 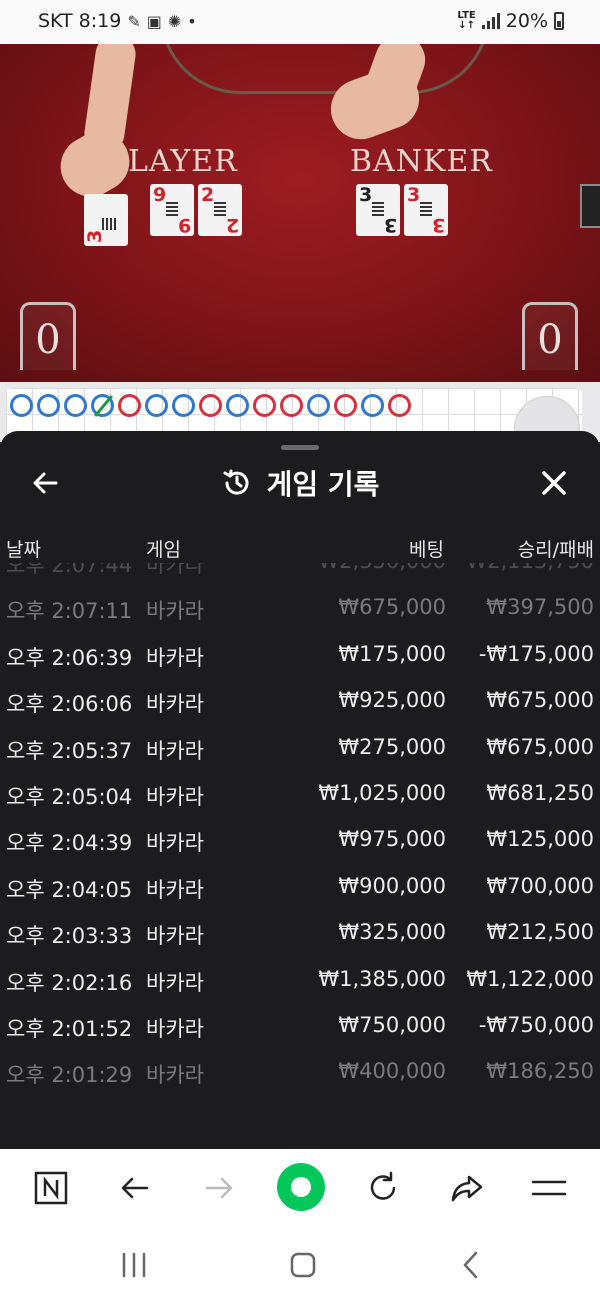 I want to click on refresh-icon, so click(x=383, y=1185).